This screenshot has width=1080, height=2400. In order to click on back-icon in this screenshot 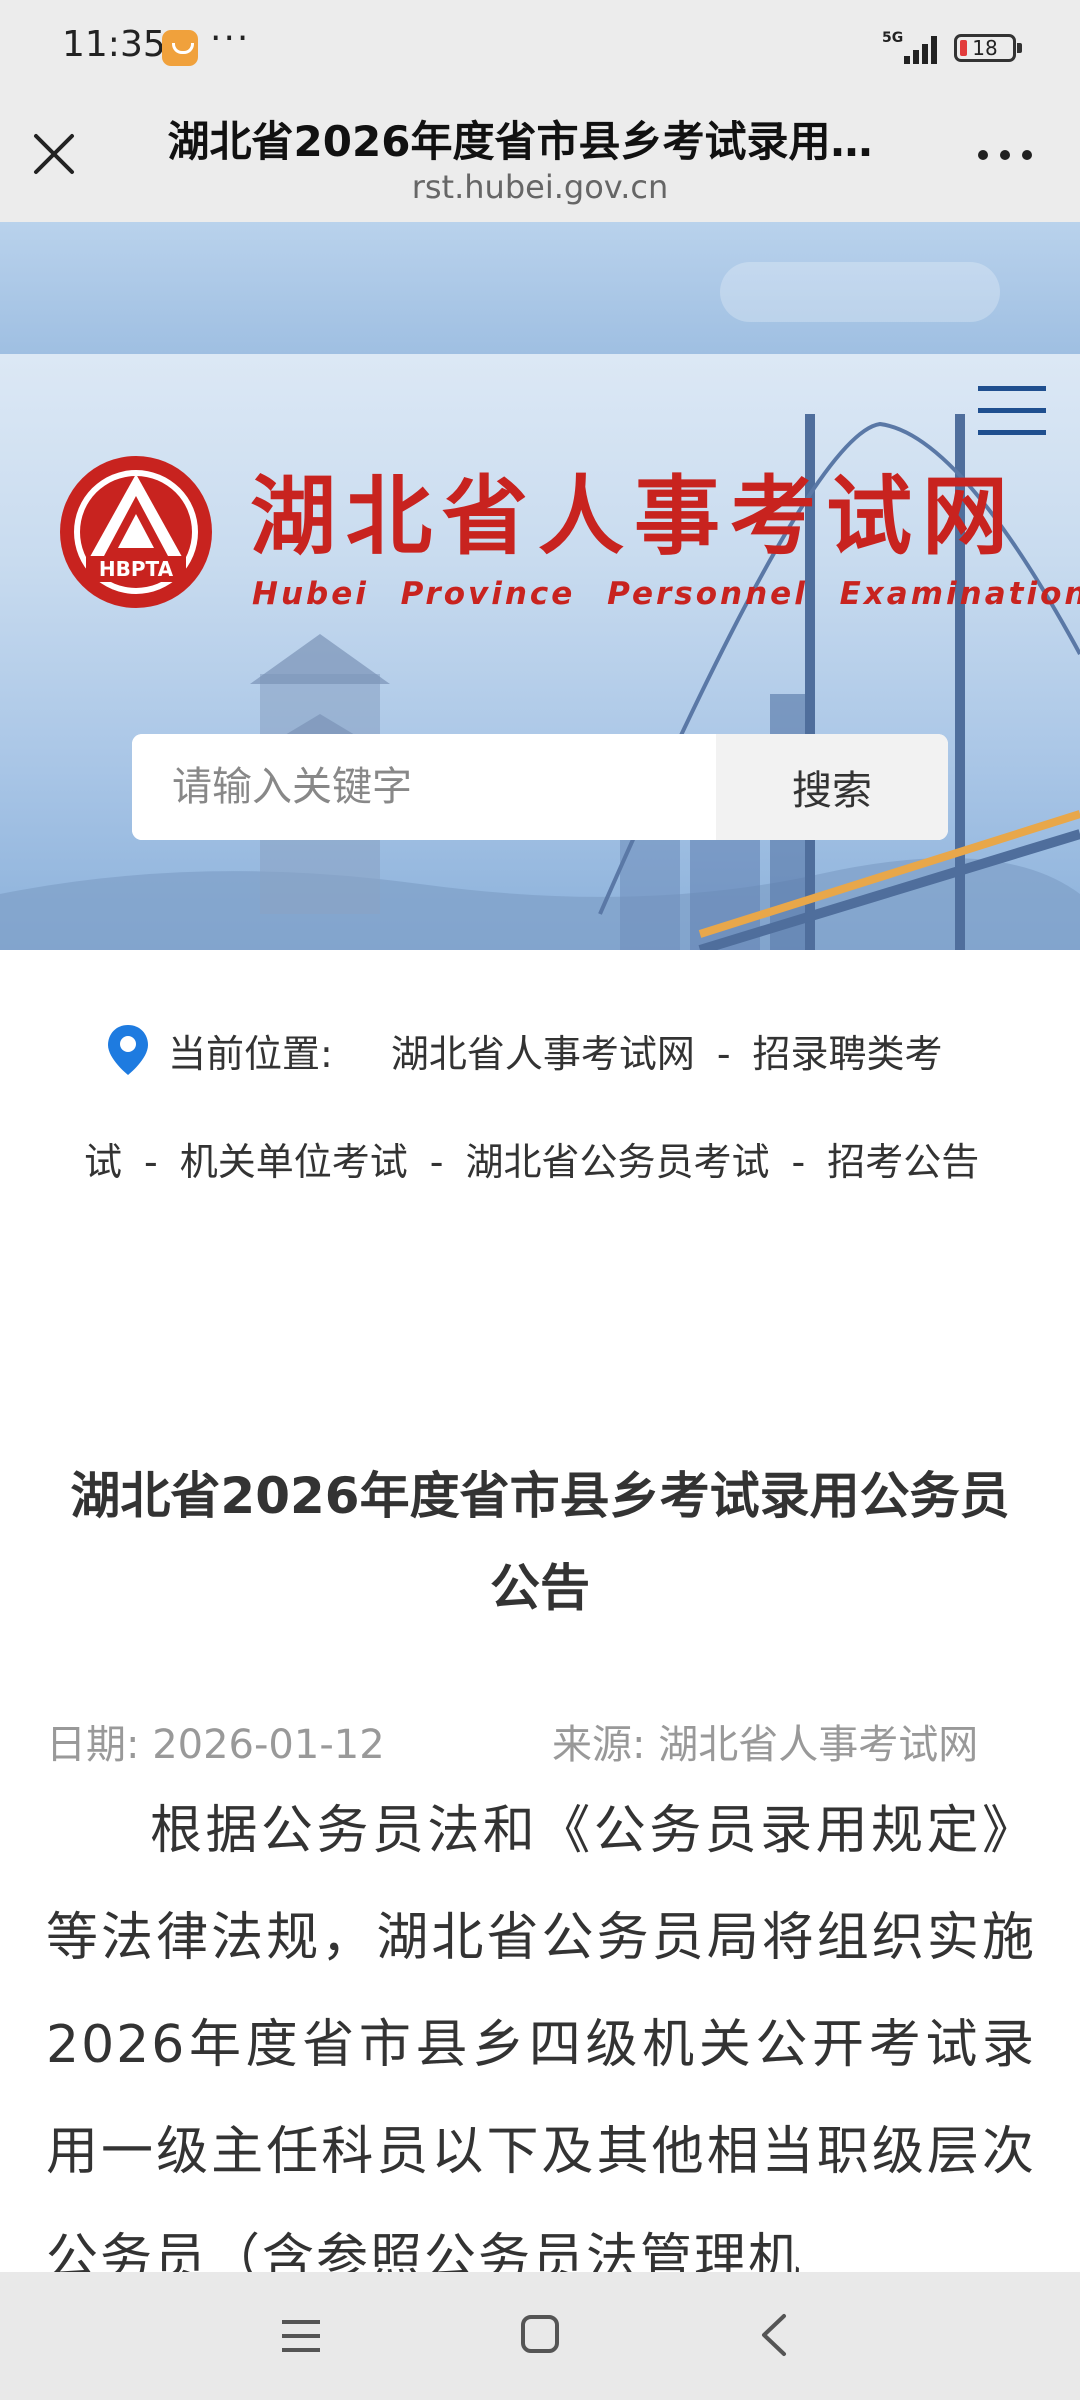, I will do `click(773, 2335)`.